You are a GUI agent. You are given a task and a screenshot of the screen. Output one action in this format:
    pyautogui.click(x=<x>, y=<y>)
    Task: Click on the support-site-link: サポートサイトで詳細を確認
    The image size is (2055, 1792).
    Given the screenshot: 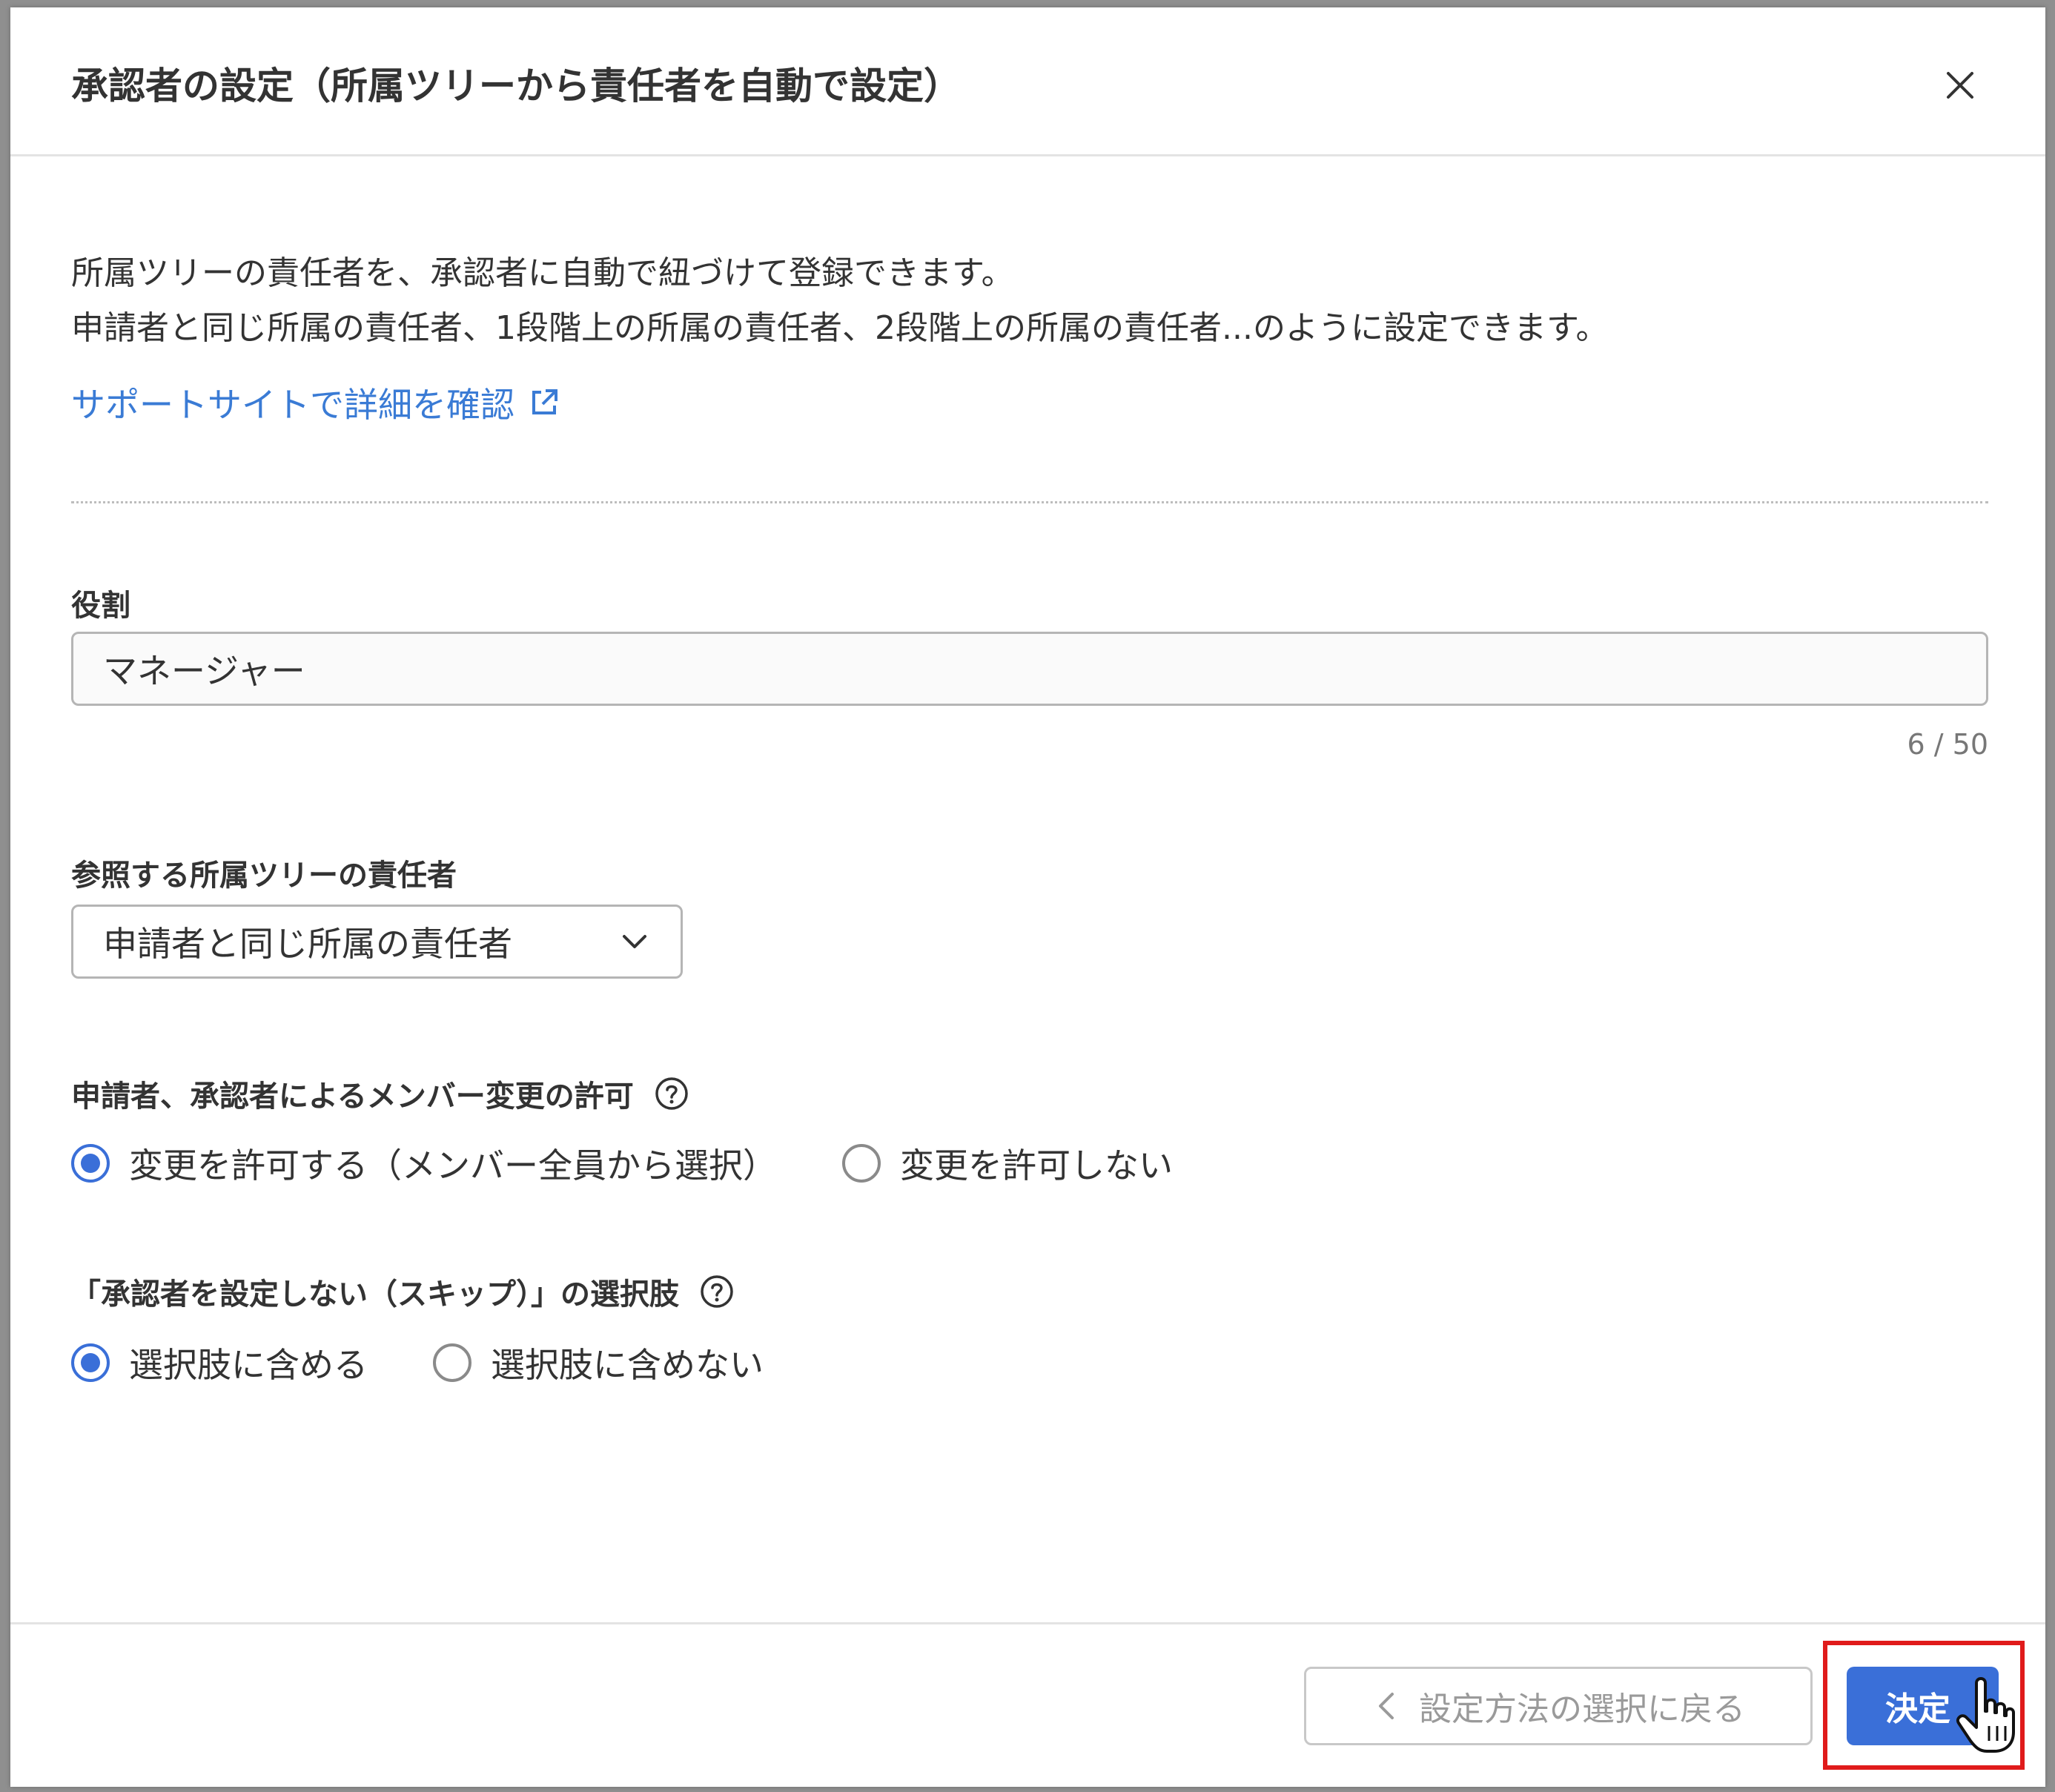 What is the action you would take?
    pyautogui.click(x=315, y=402)
    